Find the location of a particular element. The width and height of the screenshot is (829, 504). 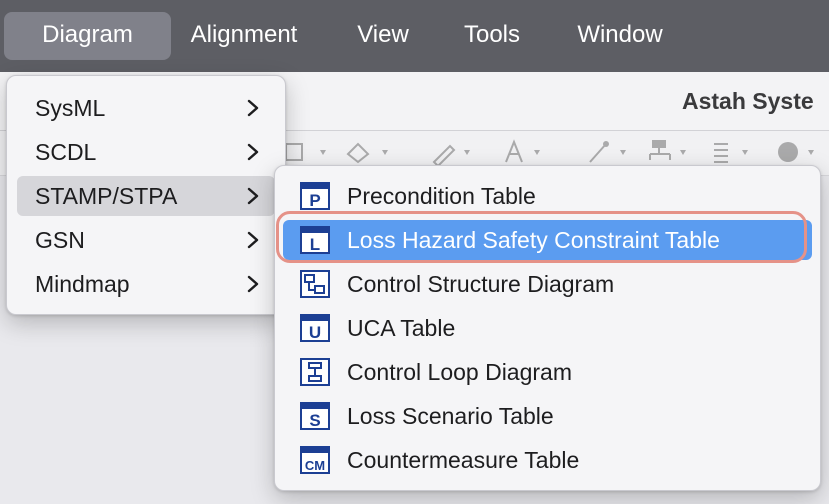

menu-item-label: Control Structure Diagram is located at coordinates (481, 284).